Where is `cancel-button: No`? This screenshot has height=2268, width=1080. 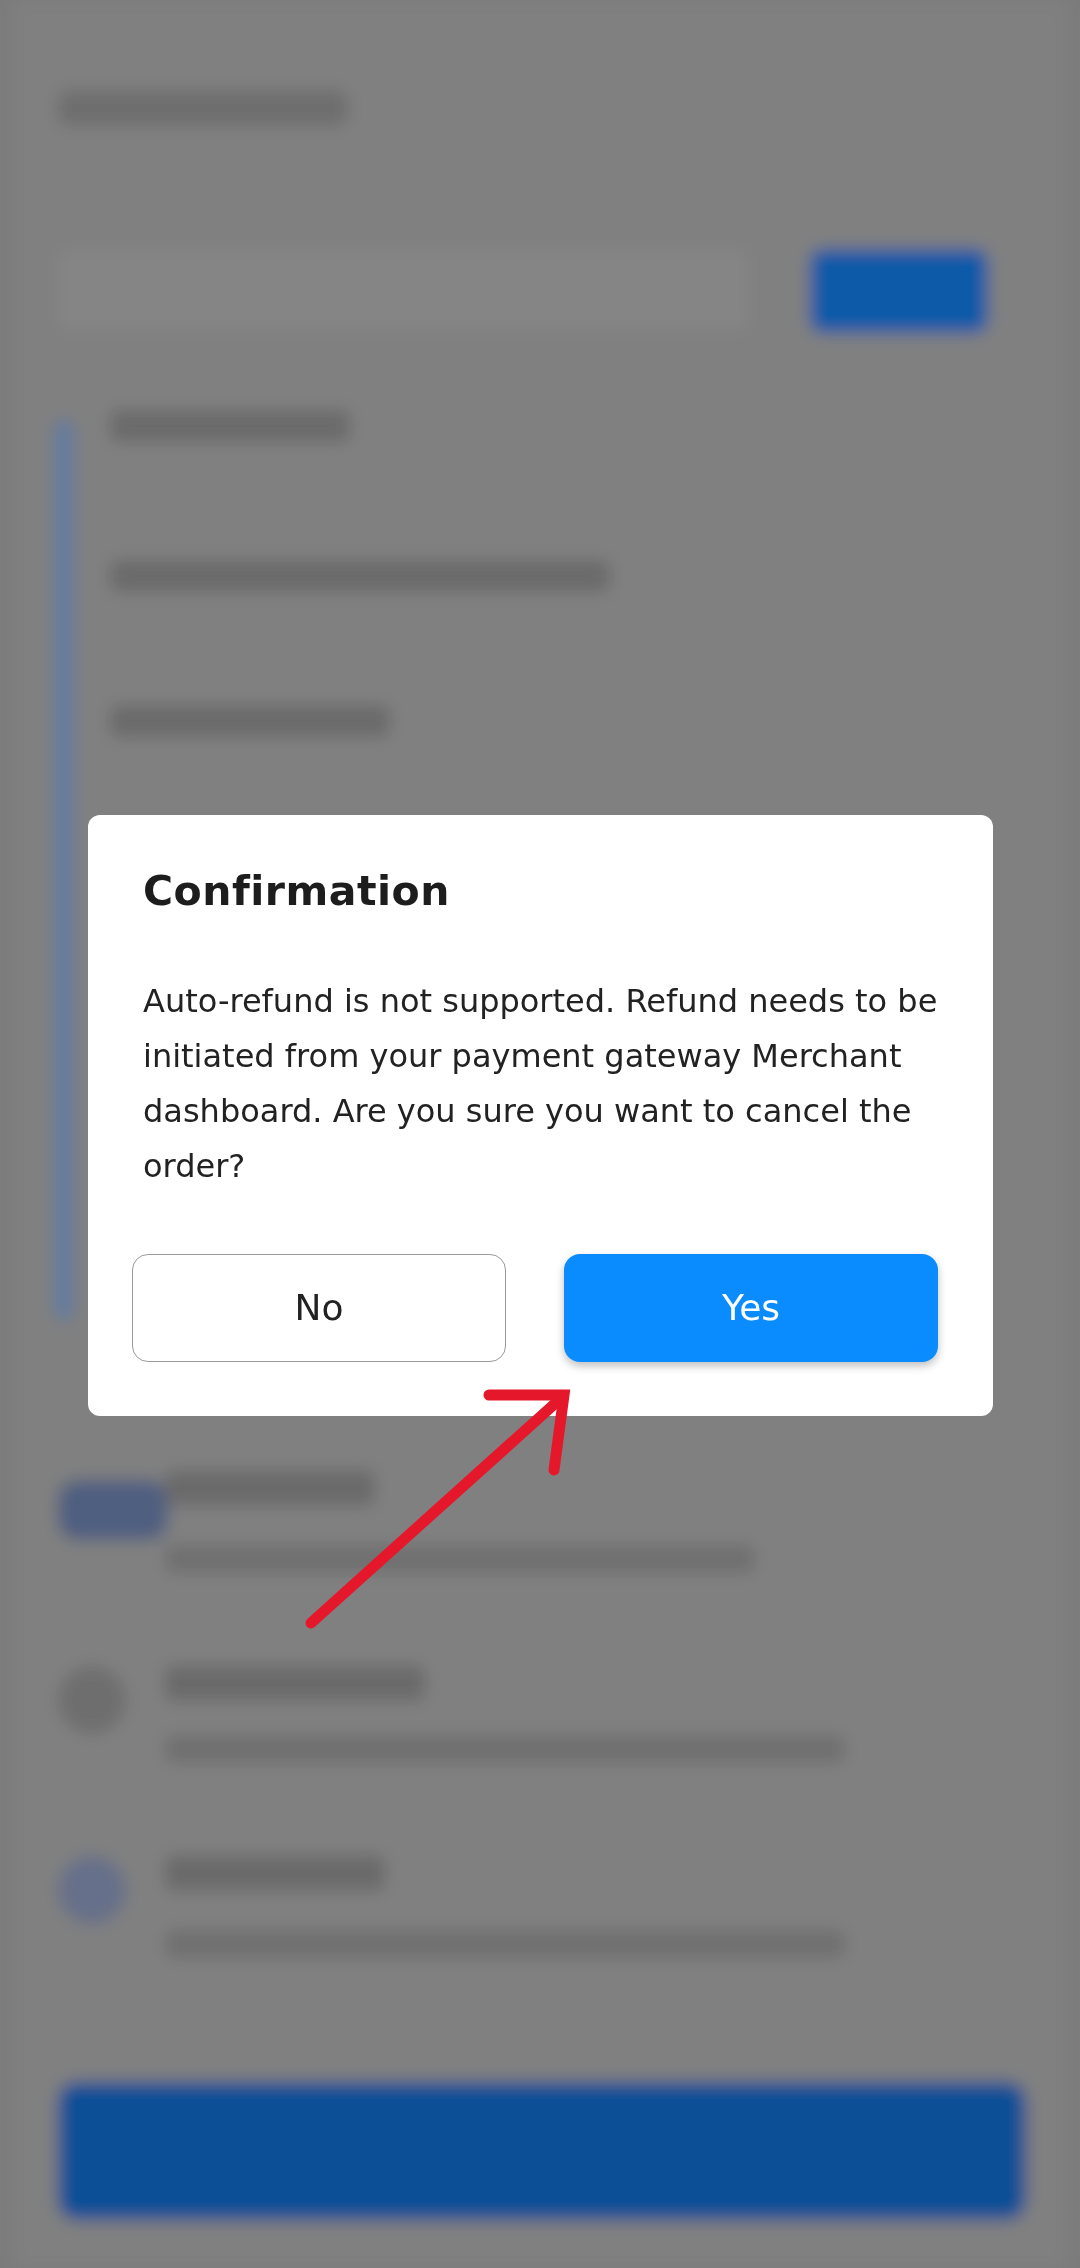 cancel-button: No is located at coordinates (319, 1308).